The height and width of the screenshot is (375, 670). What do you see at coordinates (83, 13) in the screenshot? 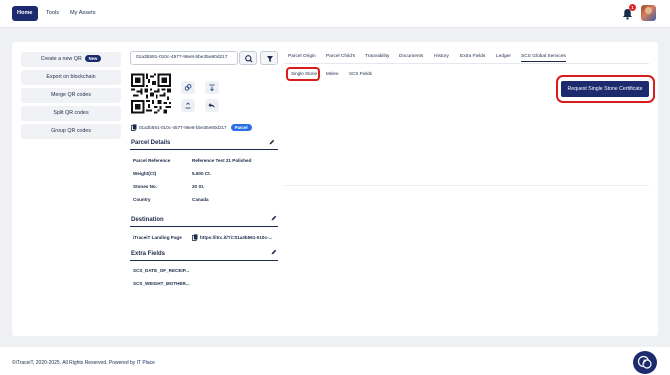
I see `nav-my-assets: My Assets` at bounding box center [83, 13].